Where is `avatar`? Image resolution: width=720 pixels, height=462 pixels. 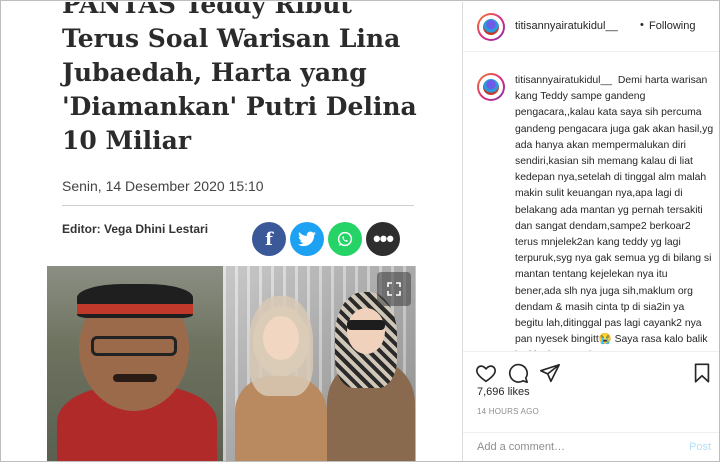
avatar is located at coordinates (491, 27).